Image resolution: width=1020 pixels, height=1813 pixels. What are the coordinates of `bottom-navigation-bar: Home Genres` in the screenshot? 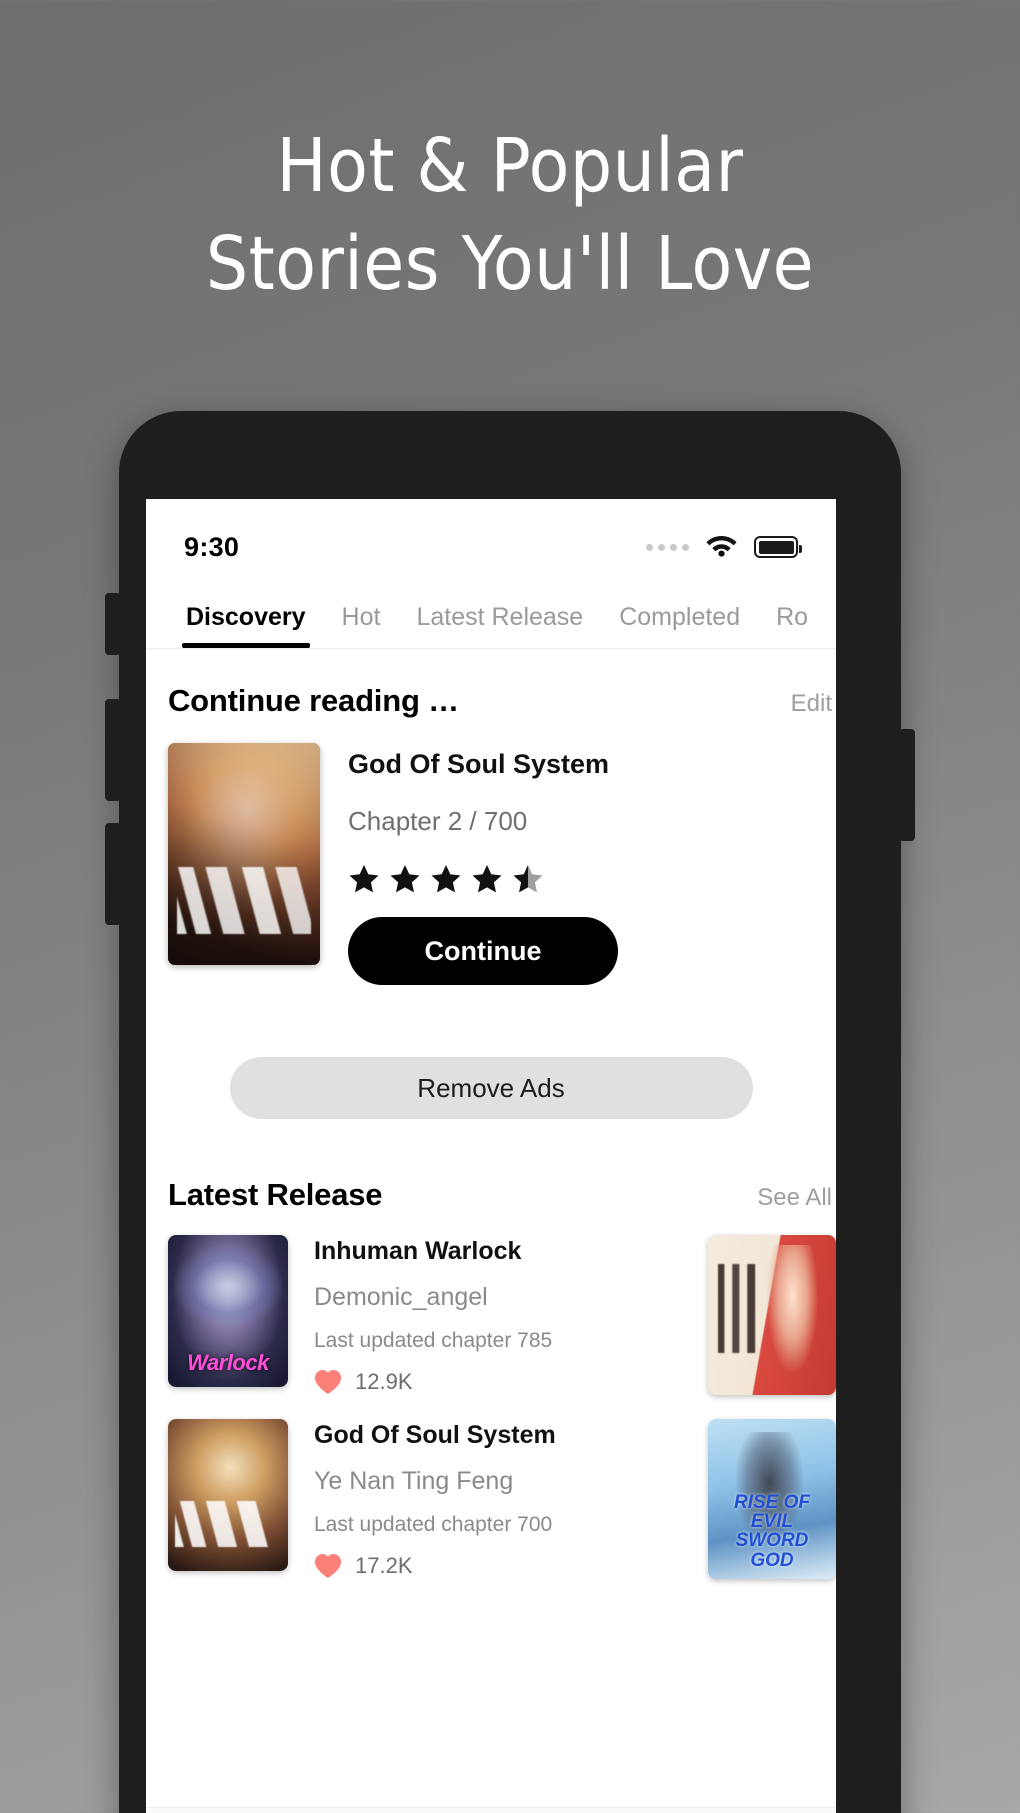 It's located at (491, 1810).